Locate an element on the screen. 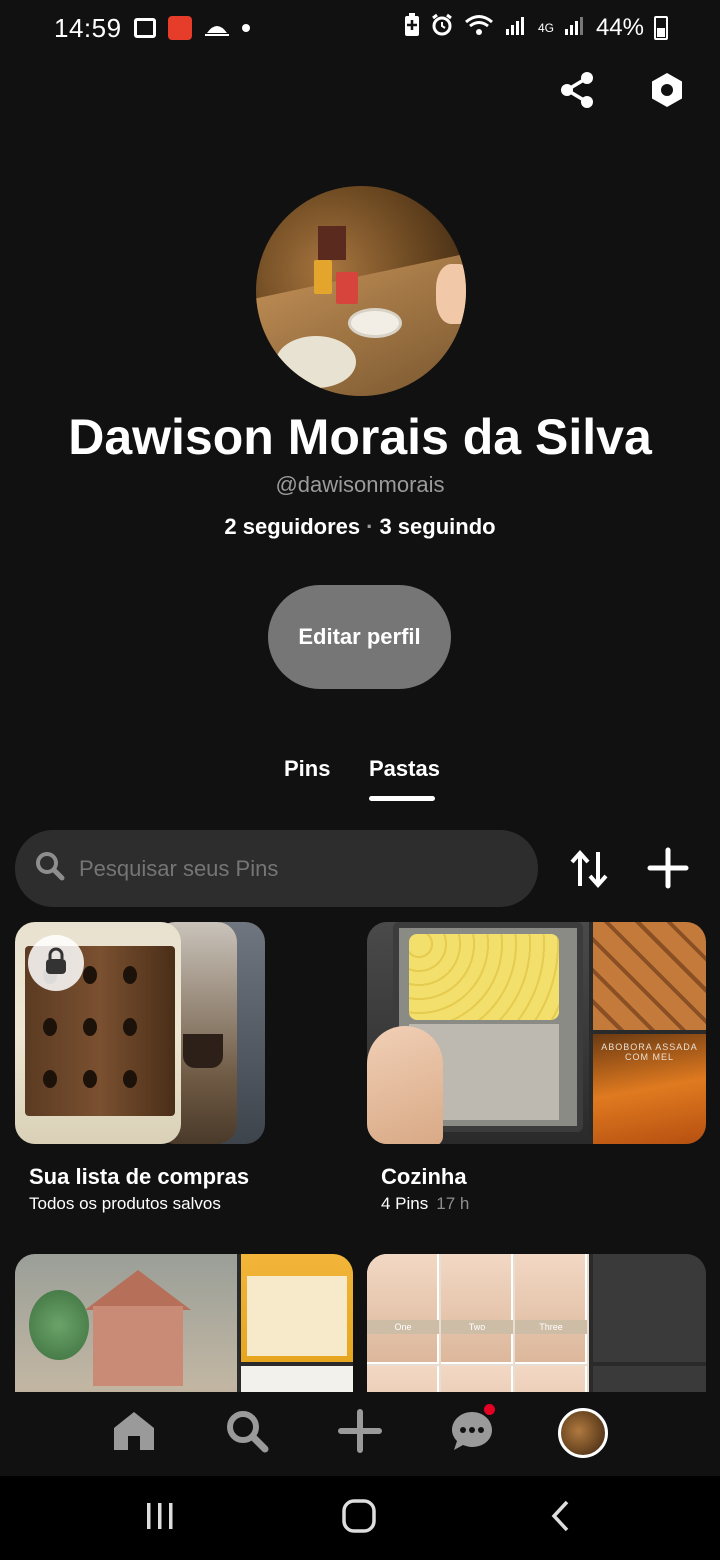 The image size is (720, 1560). system-home-button is located at coordinates (359, 1518).